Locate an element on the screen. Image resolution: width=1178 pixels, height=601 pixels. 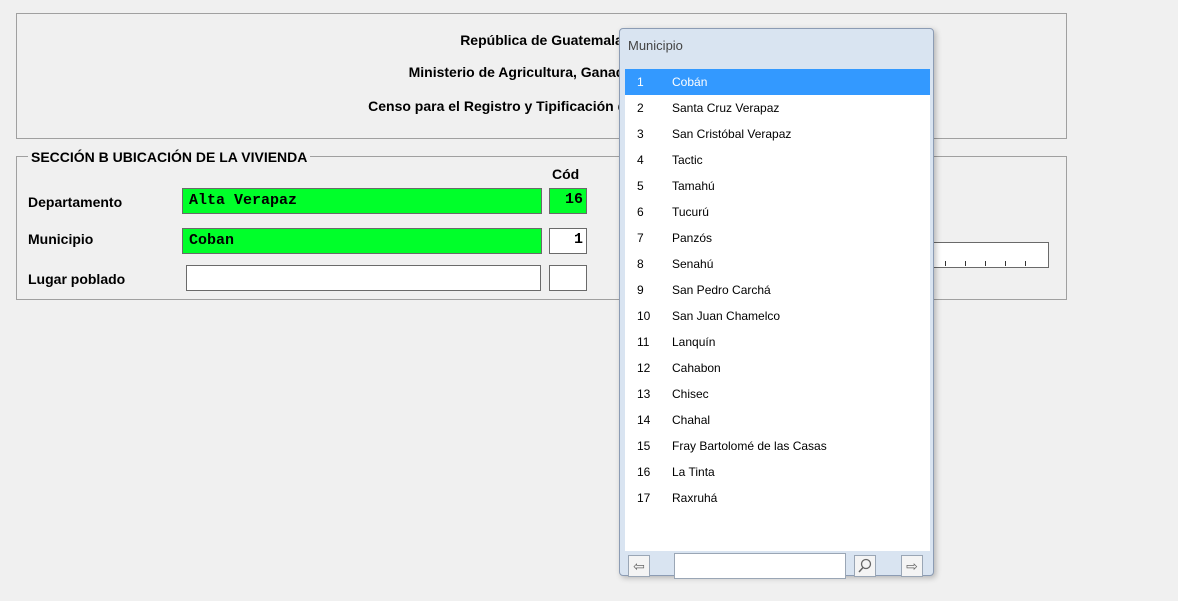
list-item-name: Fray Bartolomé de las Casas is located at coordinates (749, 446).